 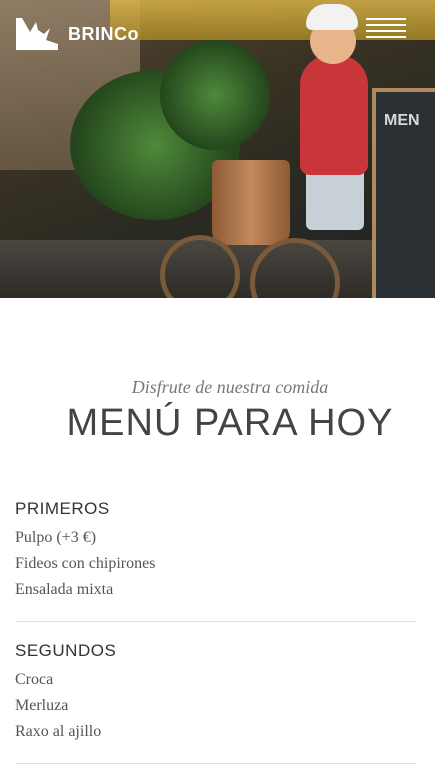 I want to click on list-item: Merluza, so click(x=42, y=705).